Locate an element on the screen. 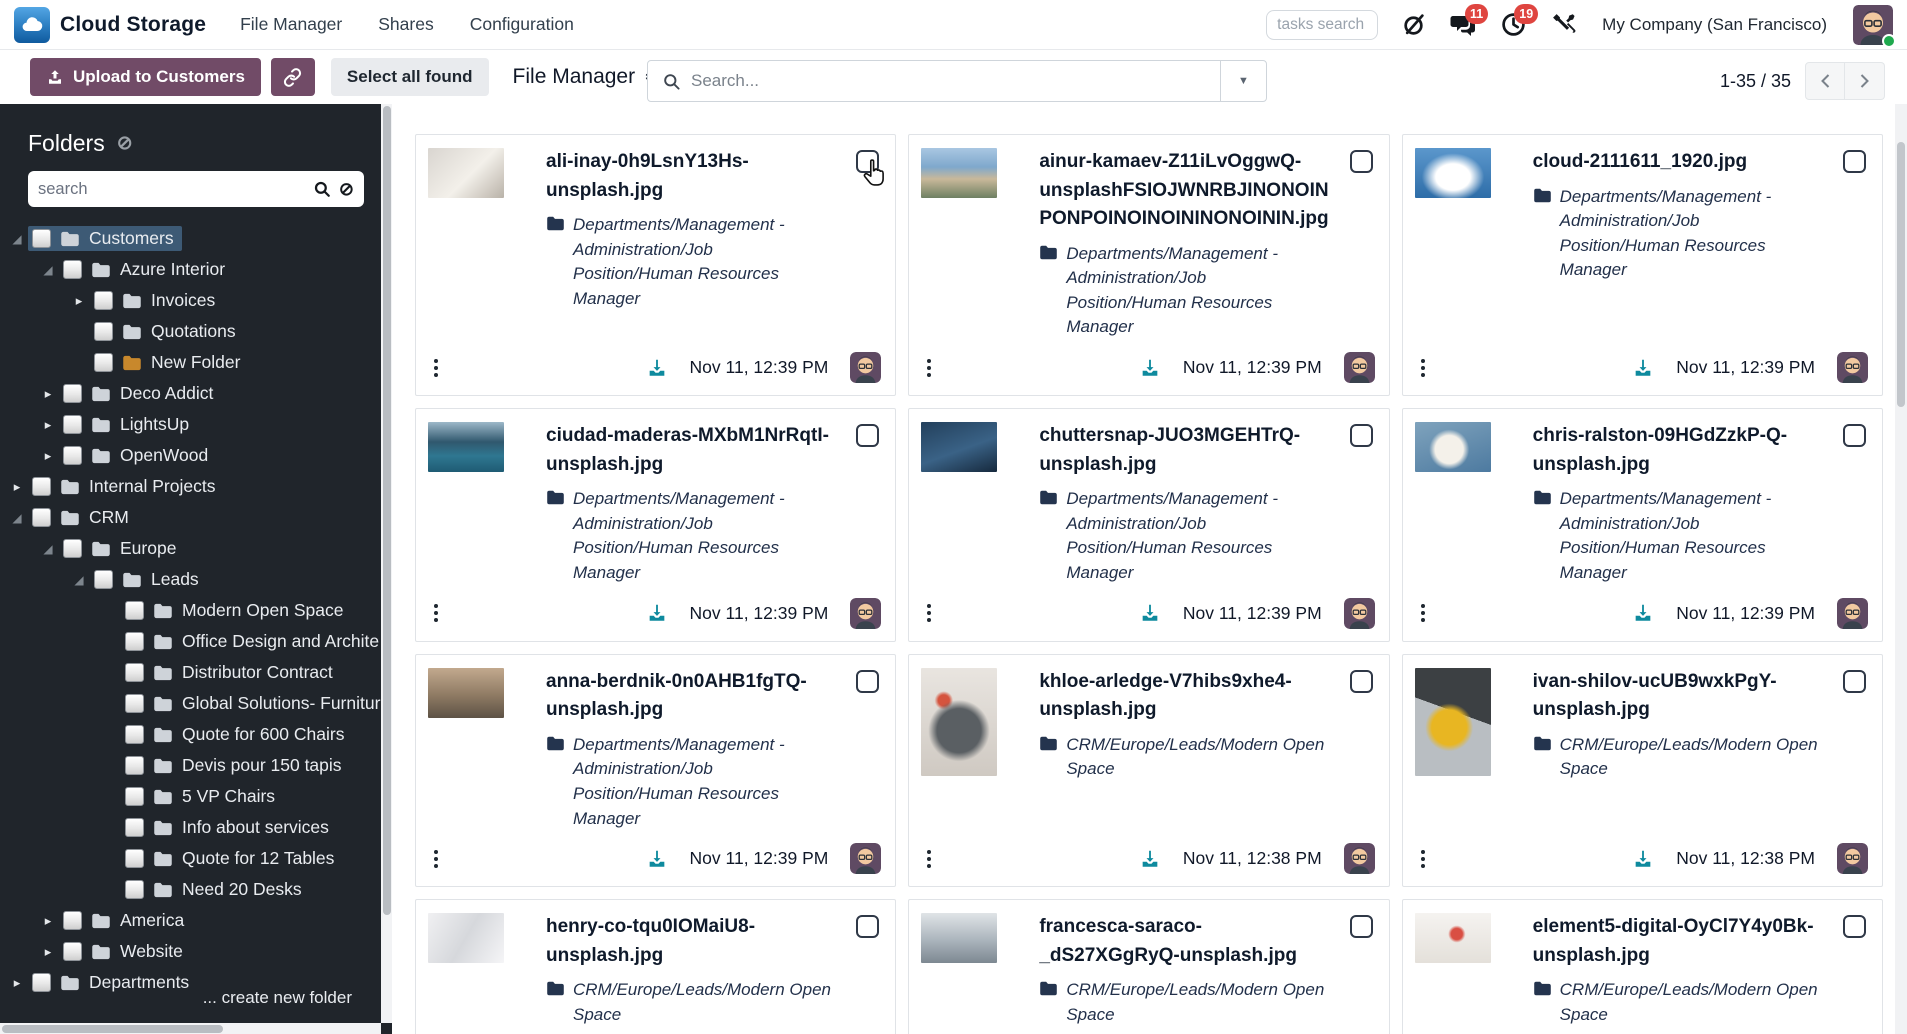  tree-item-label: Global Solutions- Furnitur is located at coordinates (281, 703).